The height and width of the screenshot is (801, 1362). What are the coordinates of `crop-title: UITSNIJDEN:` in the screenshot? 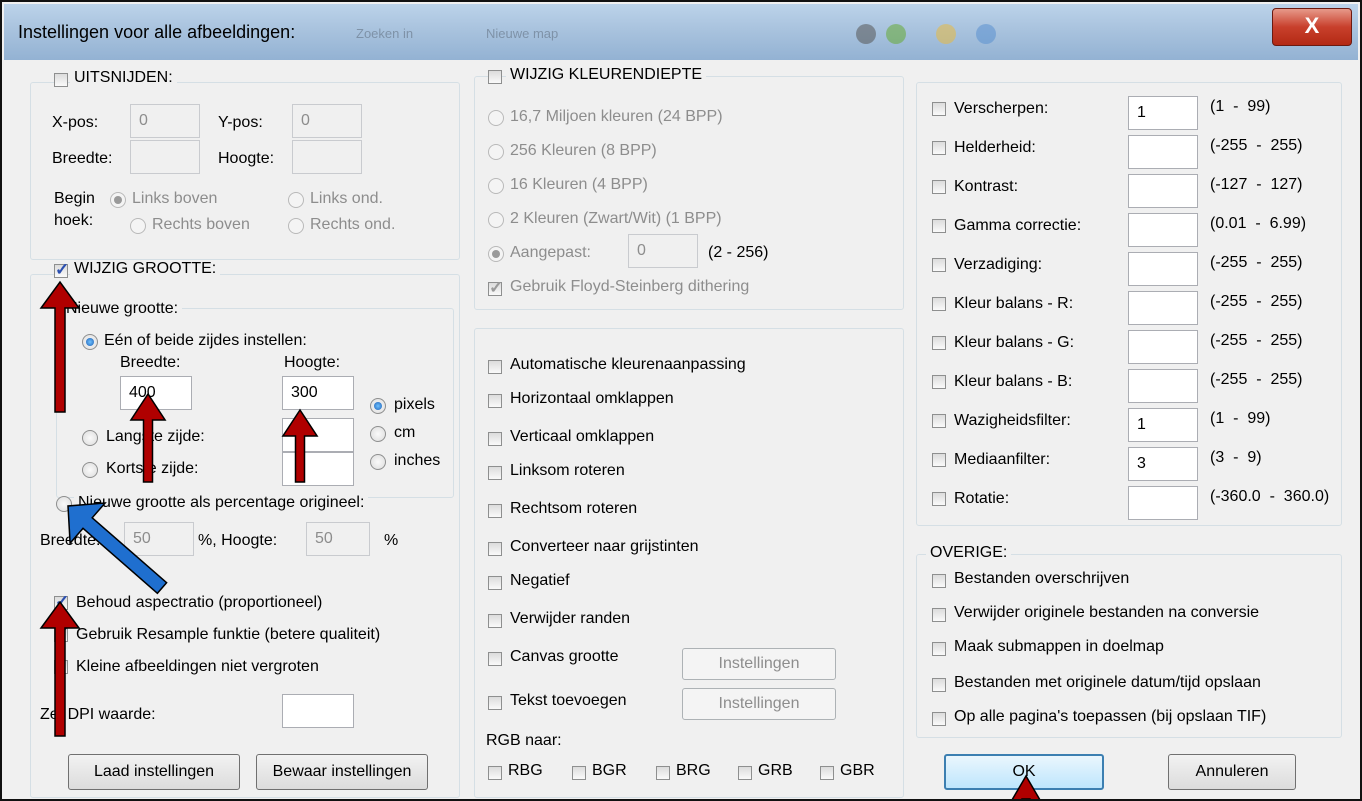 It's located at (123, 78).